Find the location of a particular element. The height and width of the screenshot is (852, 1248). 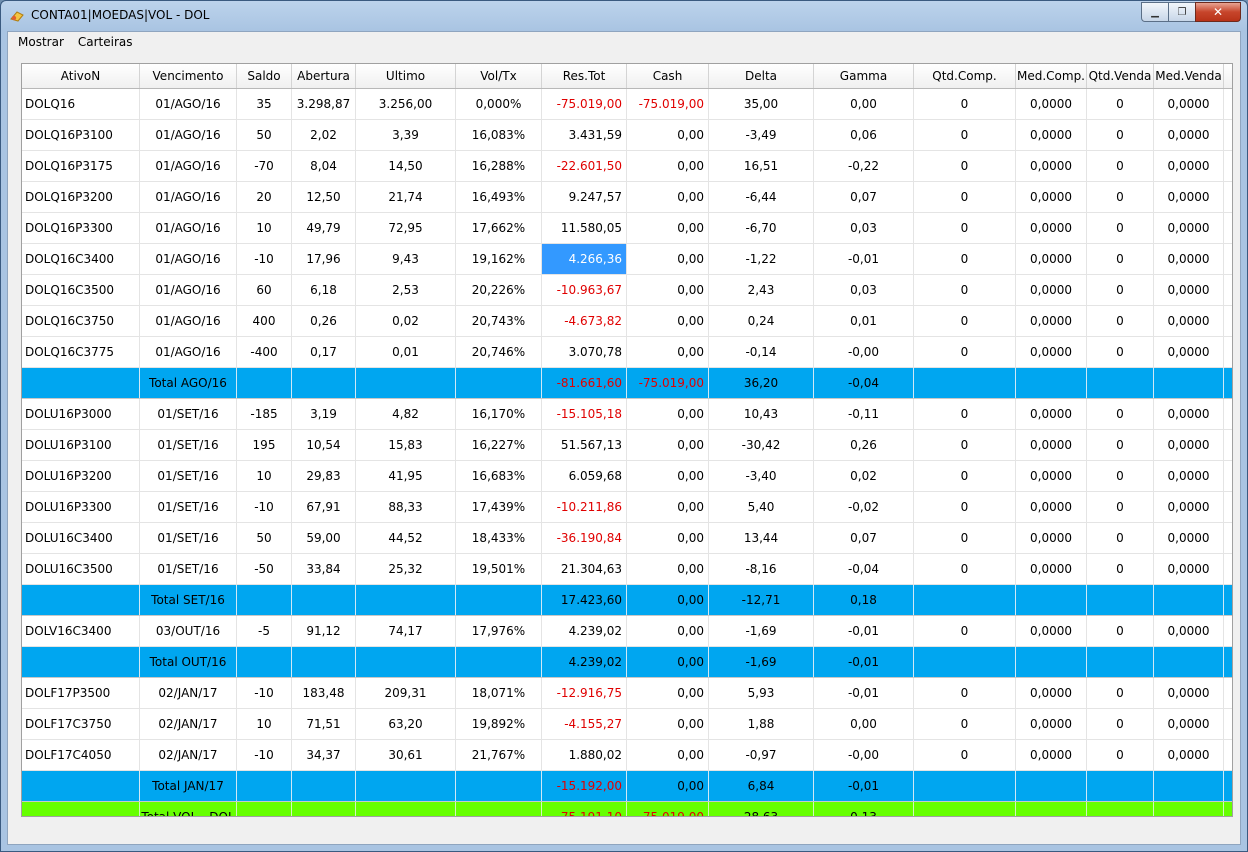

table-cell: -75.019,00 is located at coordinates (668, 104).